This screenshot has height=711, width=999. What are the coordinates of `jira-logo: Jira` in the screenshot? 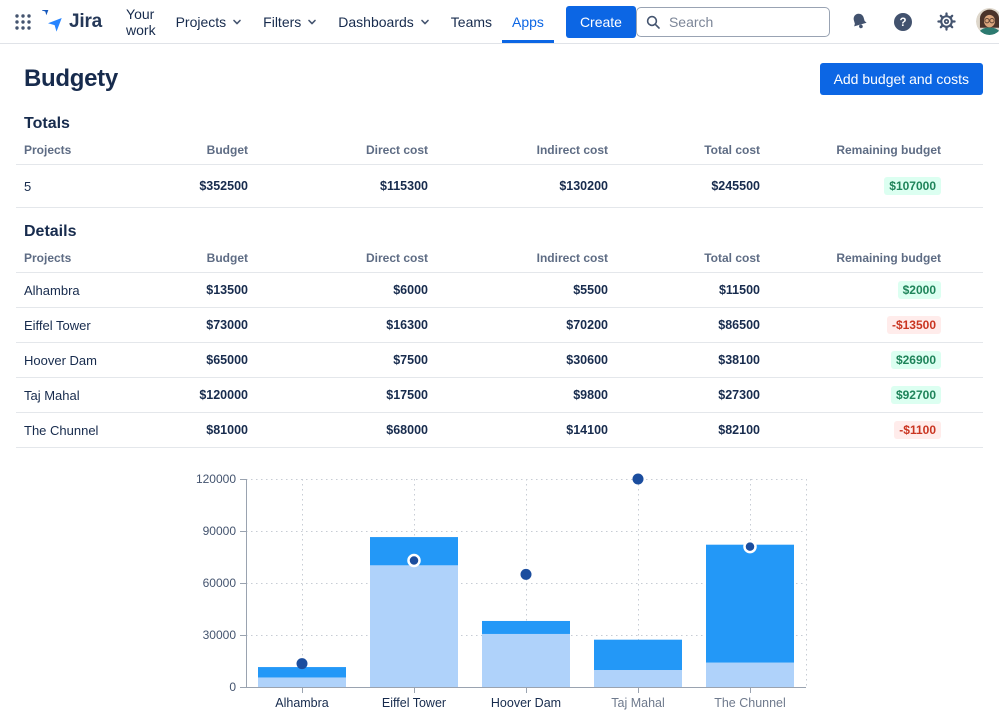 It's located at (72, 21).